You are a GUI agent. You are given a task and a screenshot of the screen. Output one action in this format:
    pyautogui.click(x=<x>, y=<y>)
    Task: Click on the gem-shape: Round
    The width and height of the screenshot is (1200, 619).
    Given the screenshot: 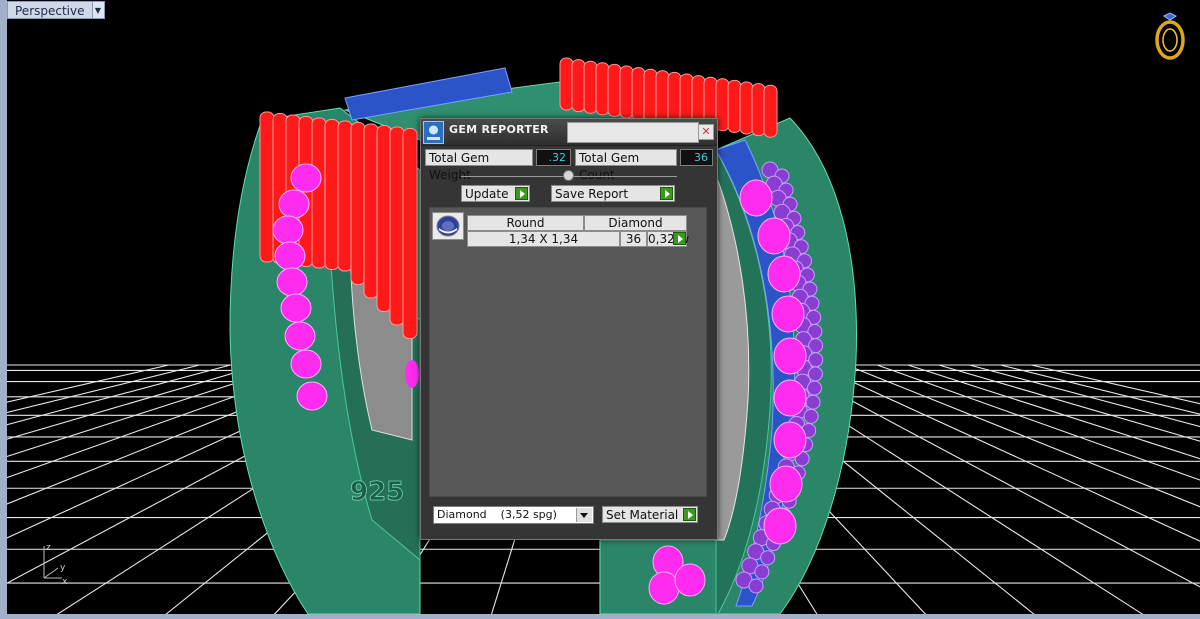 What is the action you would take?
    pyautogui.click(x=525, y=223)
    